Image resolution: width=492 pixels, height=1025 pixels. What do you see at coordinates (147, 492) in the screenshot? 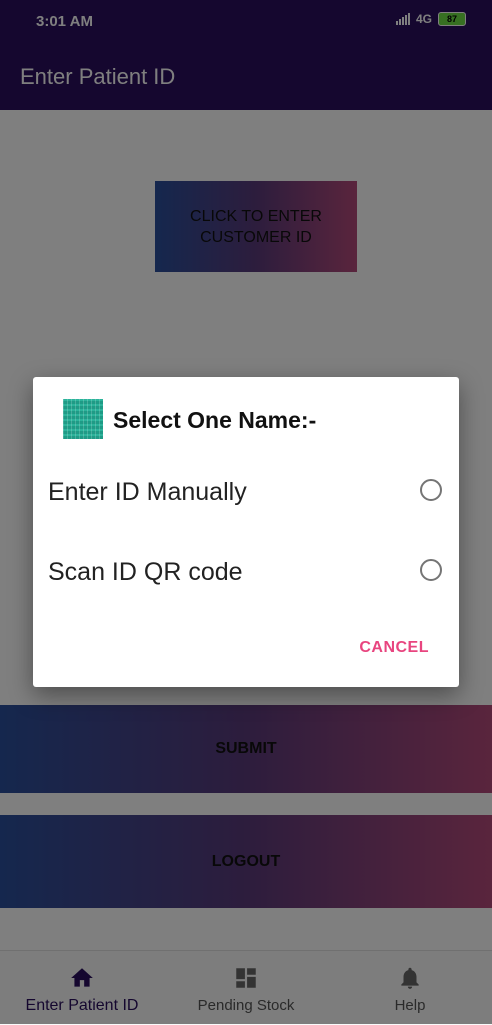
I see `option-label: Enter ID Manually` at bounding box center [147, 492].